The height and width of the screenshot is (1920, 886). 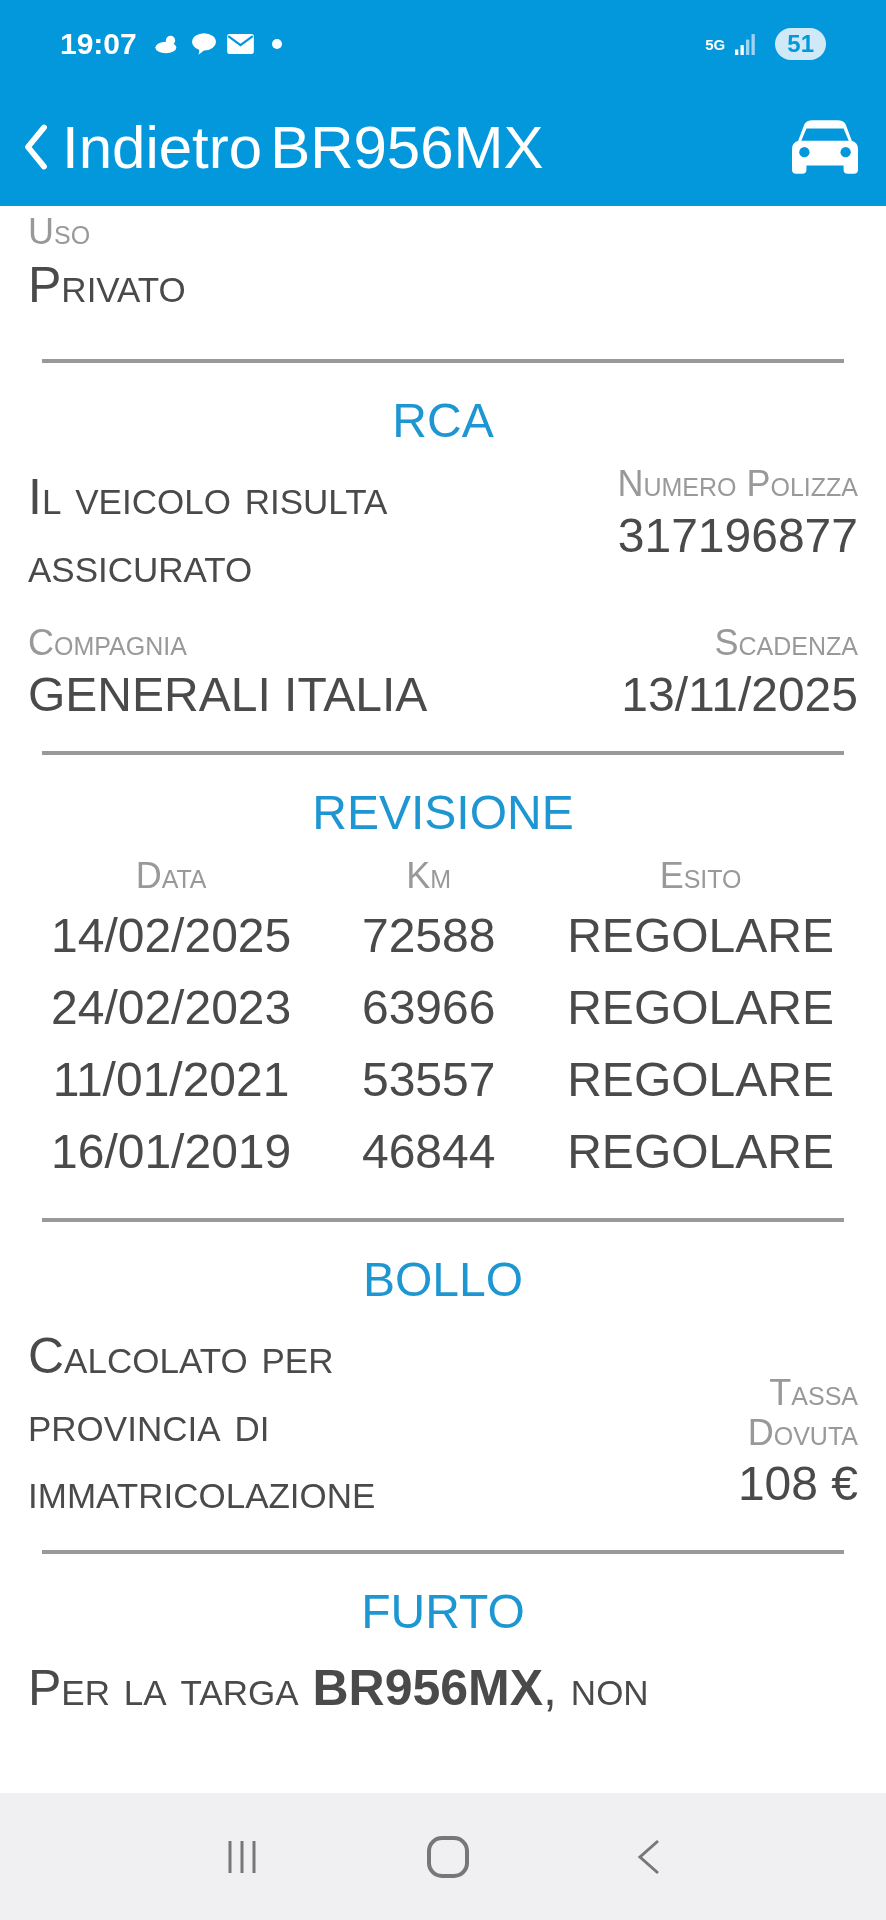 I want to click on field-label: Compagnia, so click(x=108, y=643).